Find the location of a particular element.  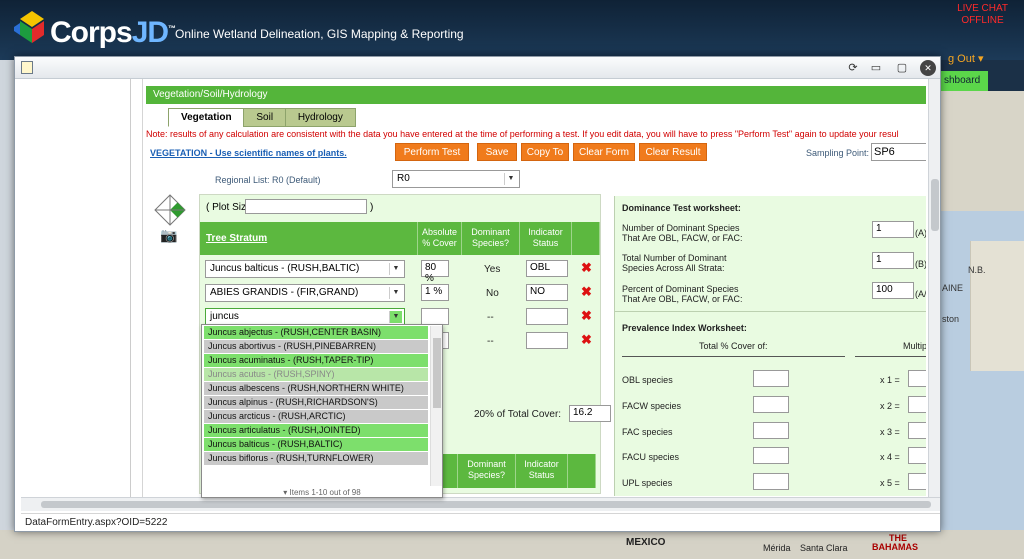

upl-species-label: UPL species is located at coordinates (647, 483).